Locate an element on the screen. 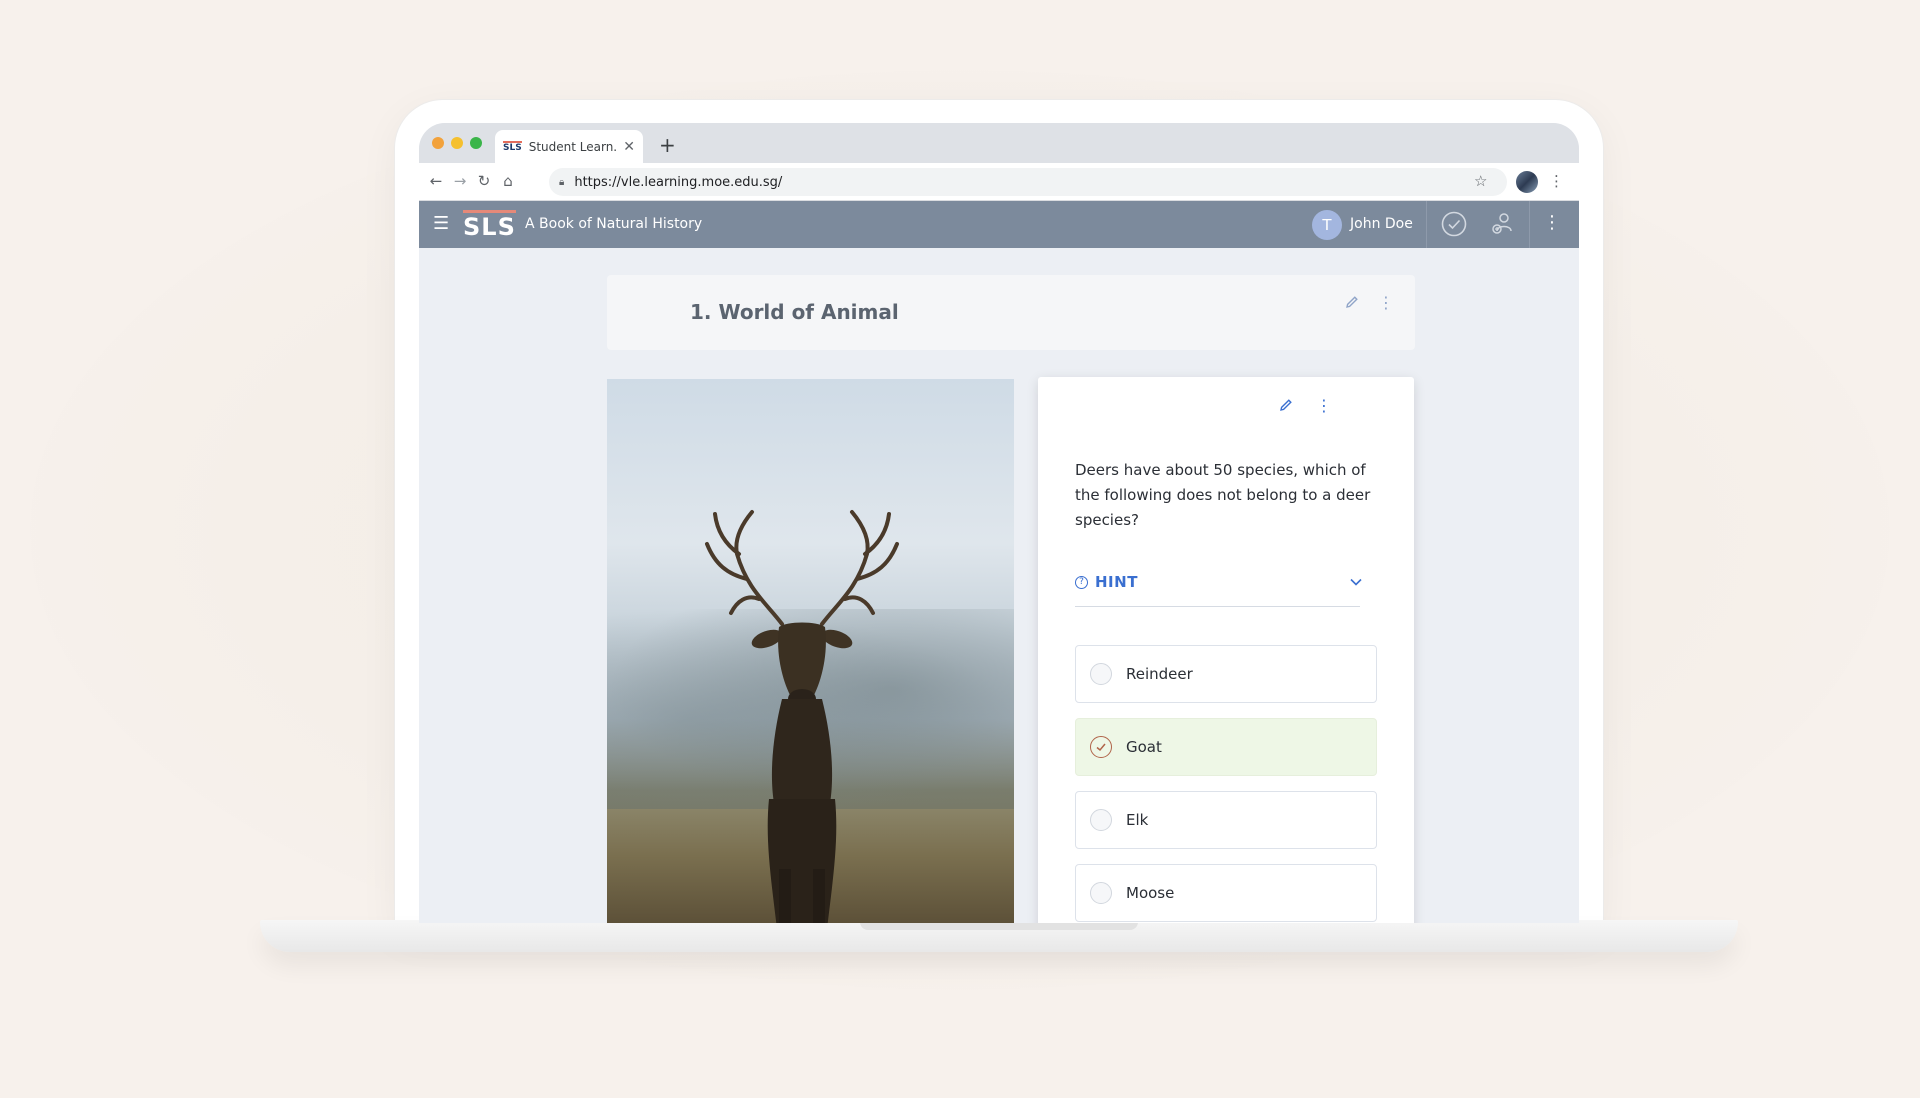 Image resolution: width=1920 pixels, height=1098 pixels. section-title: 1. World of Animal is located at coordinates (794, 312).